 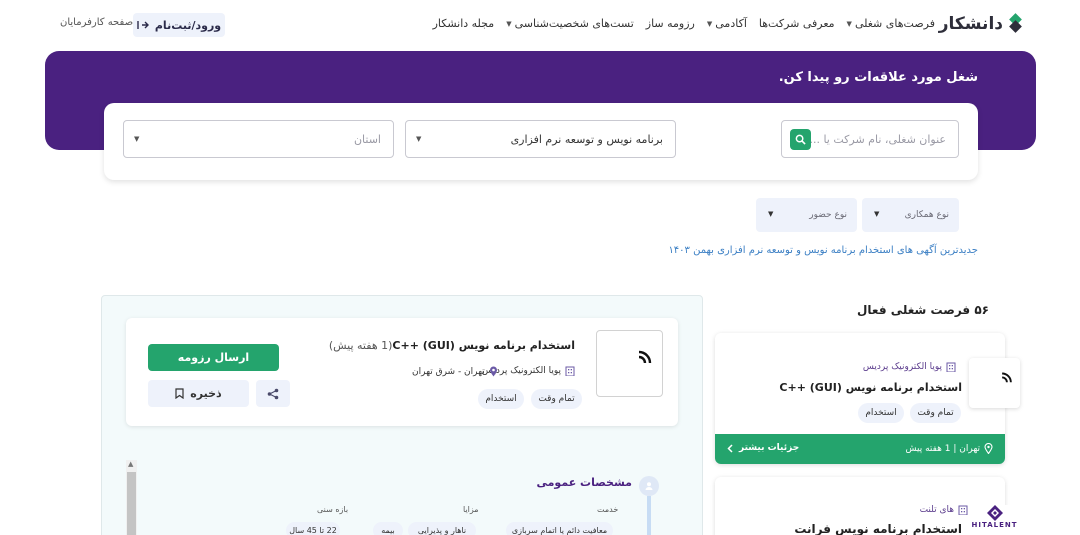 I want to click on cooperation-type-filter: نوع همکاری ▼, so click(x=910, y=215).